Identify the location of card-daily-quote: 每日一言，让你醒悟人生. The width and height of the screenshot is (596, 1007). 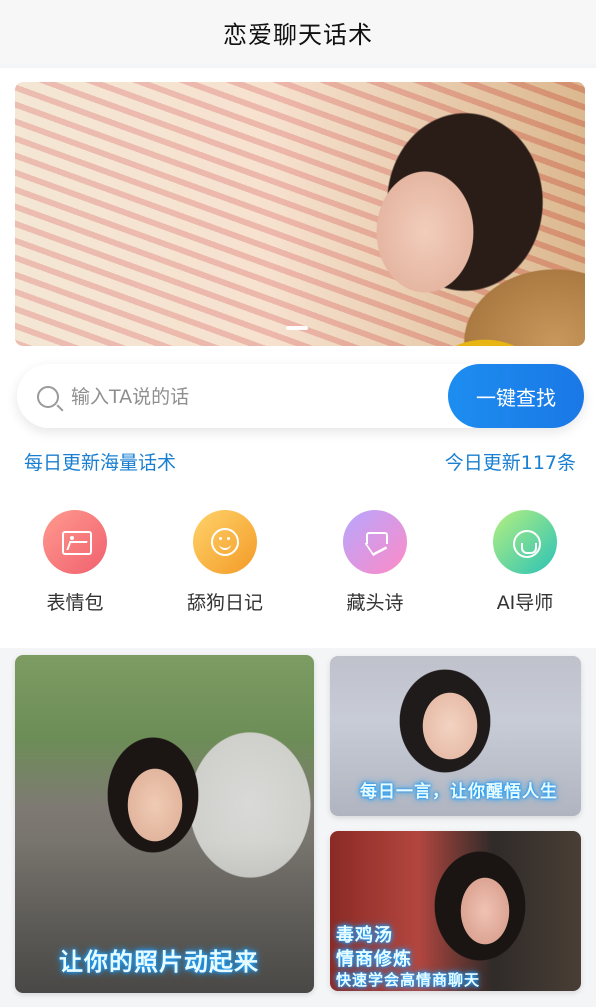
(455, 736).